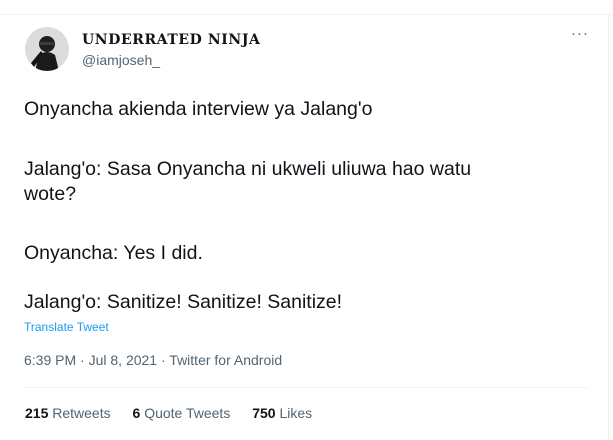  I want to click on likes-stat: 750 Likes, so click(282, 413).